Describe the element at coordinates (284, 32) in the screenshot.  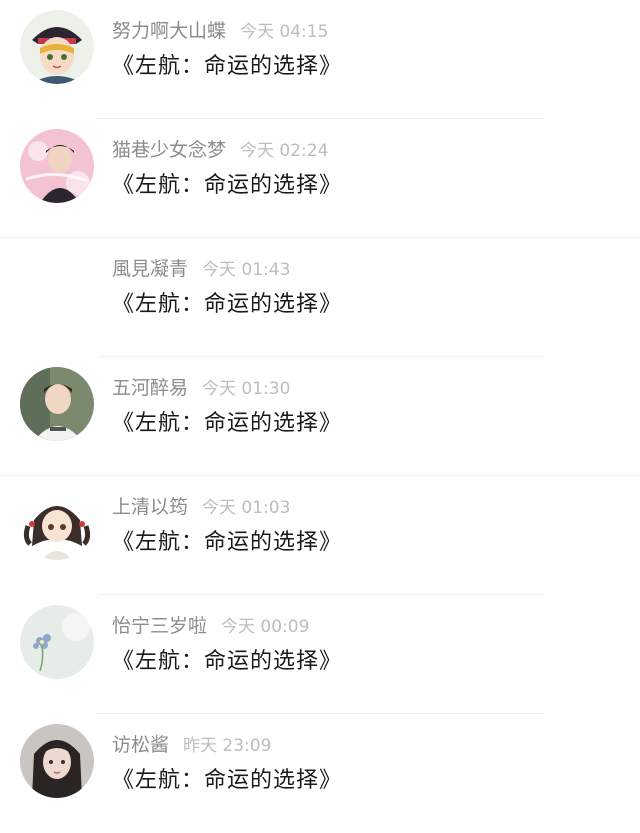
I see `timestamp: 今天 04:15` at that location.